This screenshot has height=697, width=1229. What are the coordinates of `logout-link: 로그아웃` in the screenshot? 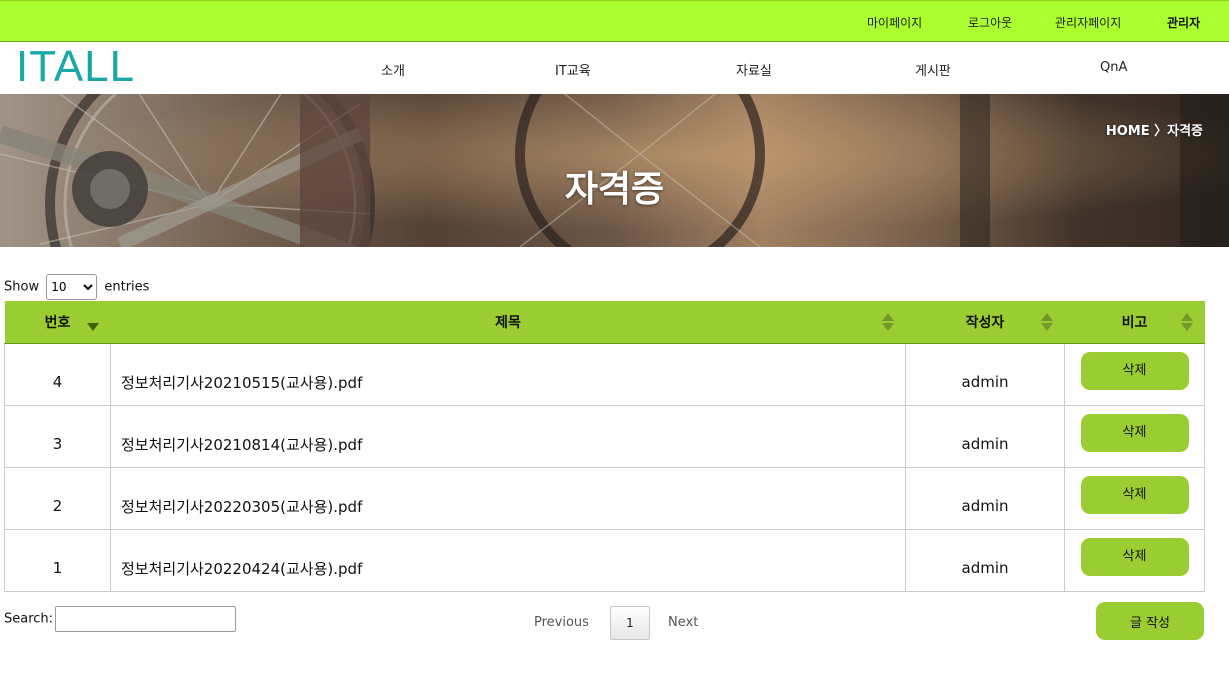 It's located at (990, 22).